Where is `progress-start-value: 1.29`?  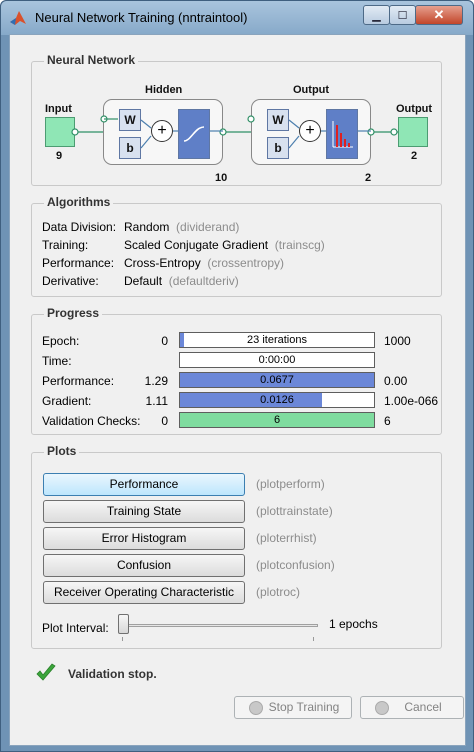
progress-start-value: 1.29 is located at coordinates (156, 381).